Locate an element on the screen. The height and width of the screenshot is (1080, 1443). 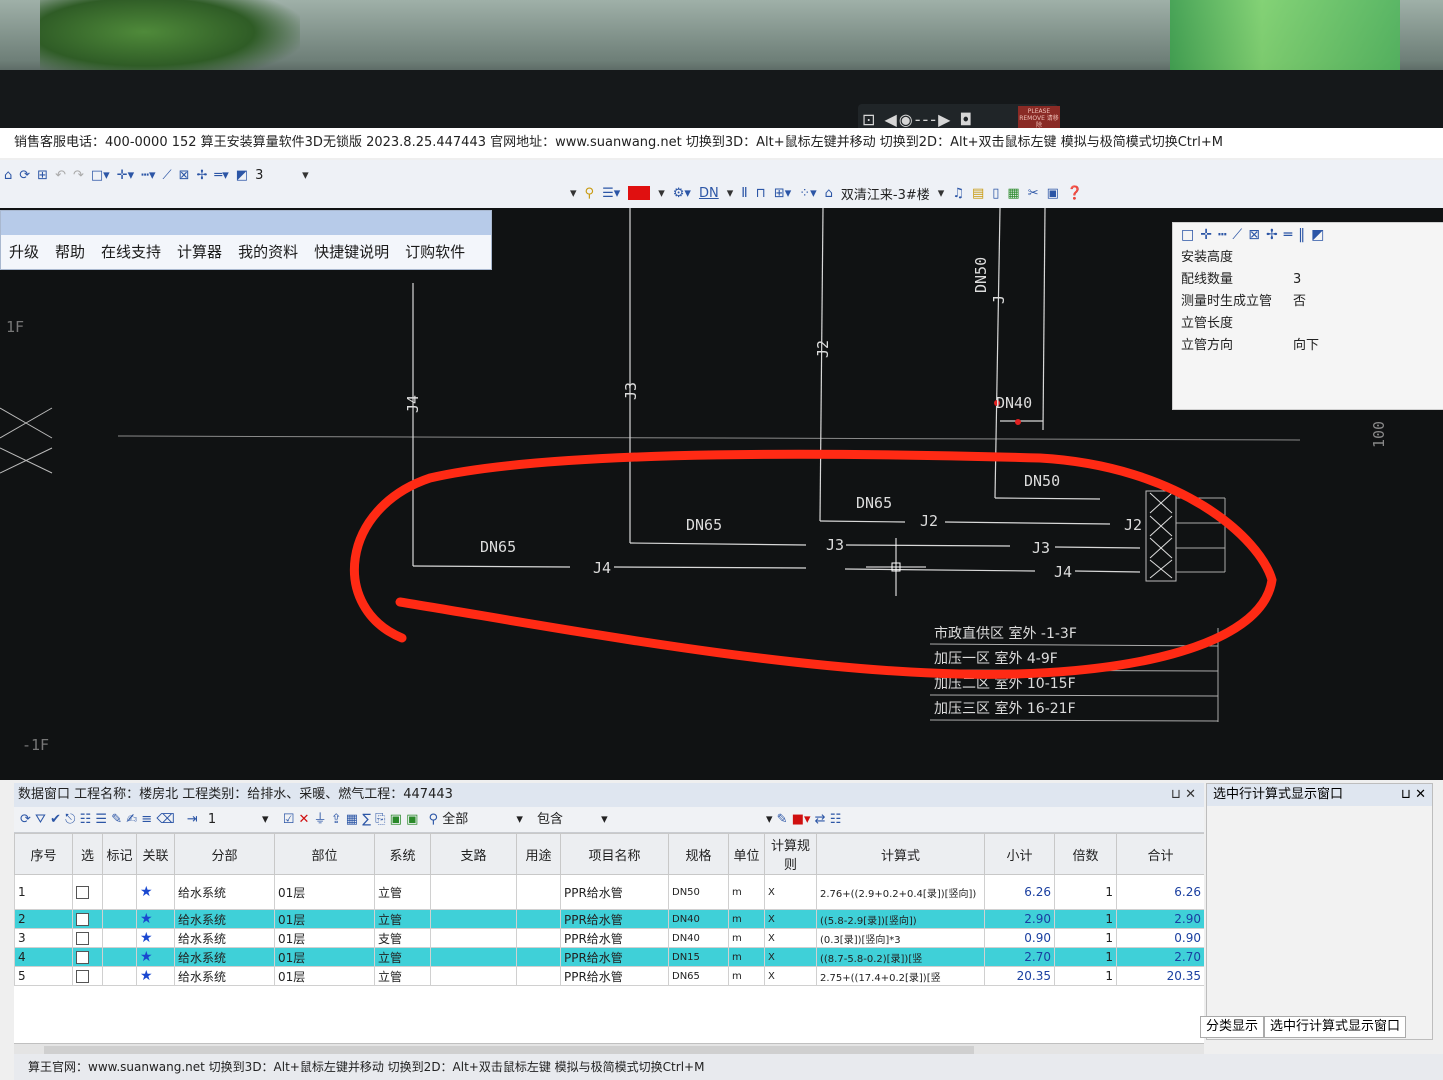
filter-all-dropdown-icon: ▾ is located at coordinates (519, 819).